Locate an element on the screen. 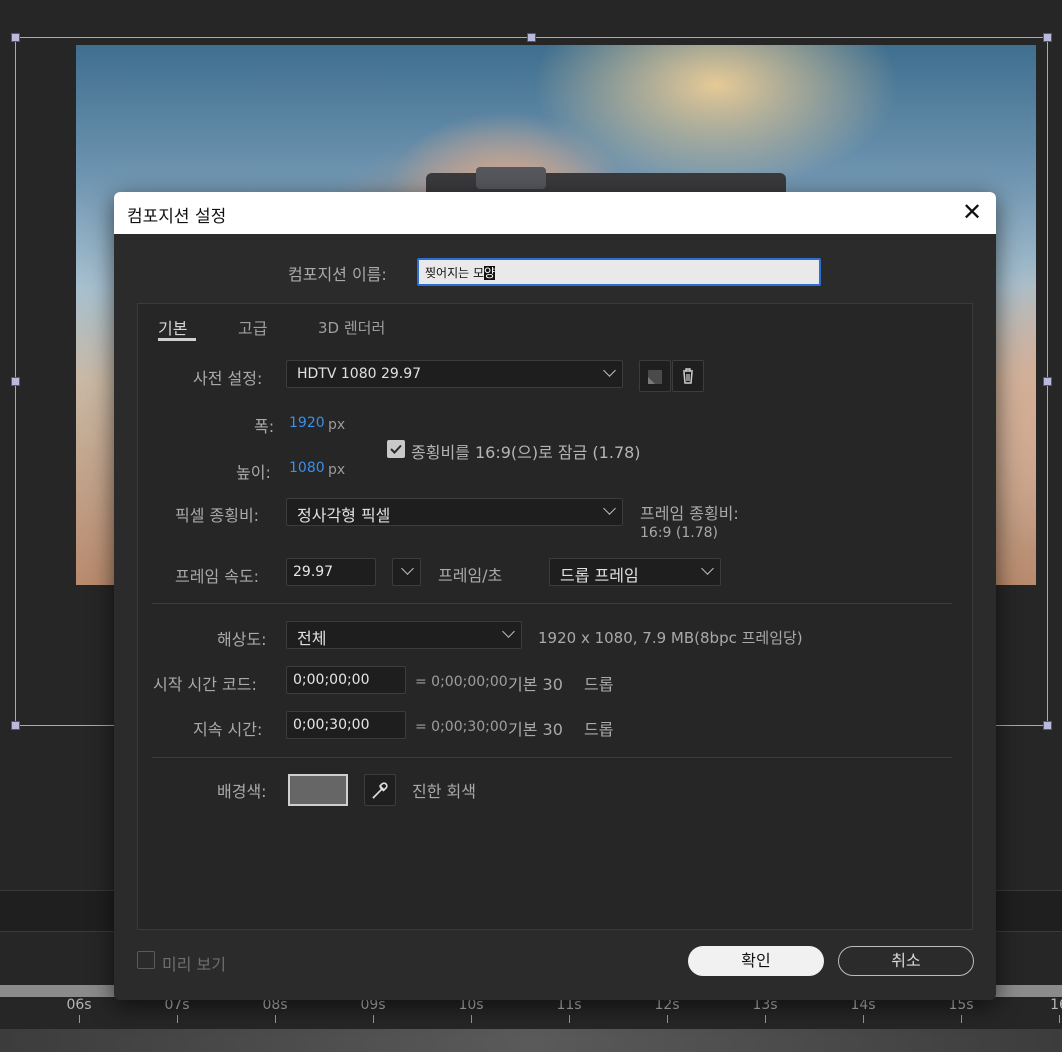 The image size is (1062, 1052). start-timecode-input: 0;00;00;00 is located at coordinates (346, 680).